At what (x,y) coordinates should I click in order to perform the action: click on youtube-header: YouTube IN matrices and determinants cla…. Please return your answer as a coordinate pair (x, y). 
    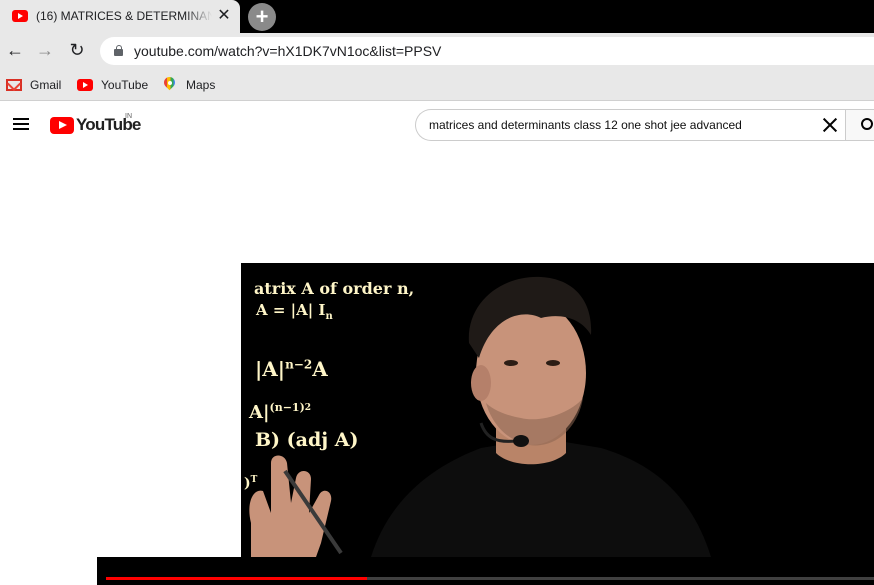
    Looking at the image, I should click on (437, 125).